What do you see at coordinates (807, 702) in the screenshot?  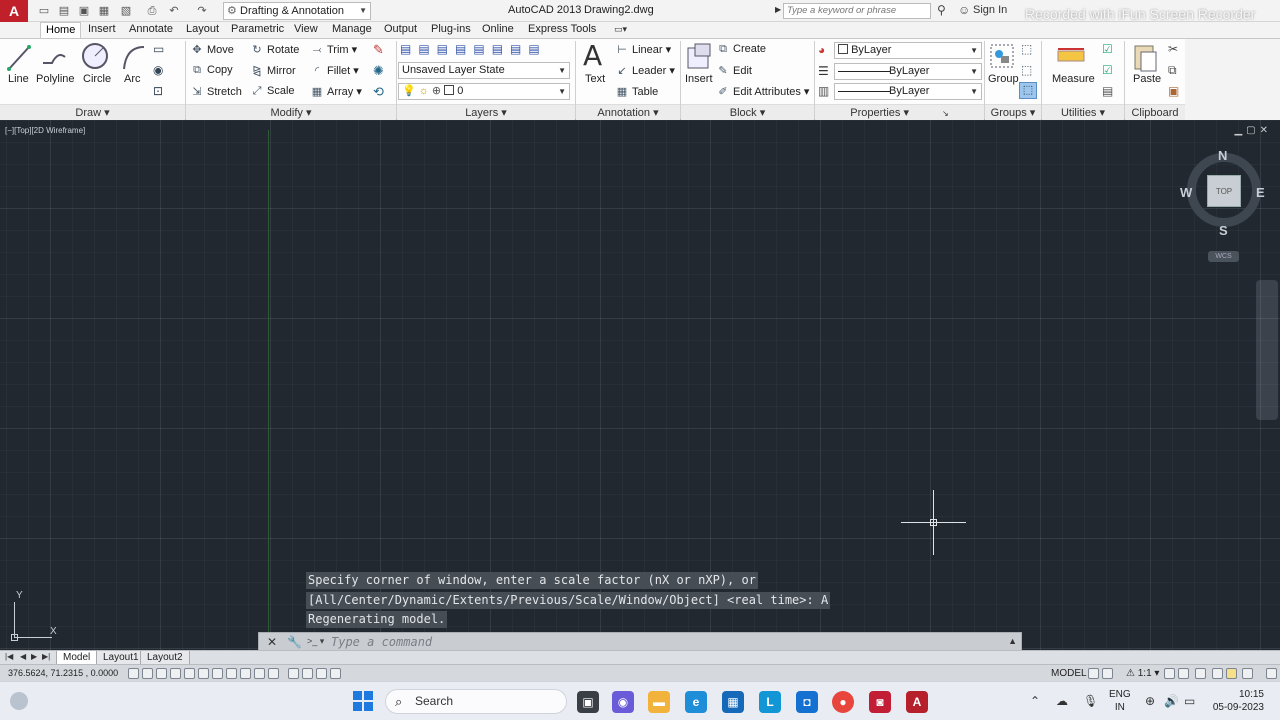 I see `zoom-app-icon: ◘` at bounding box center [807, 702].